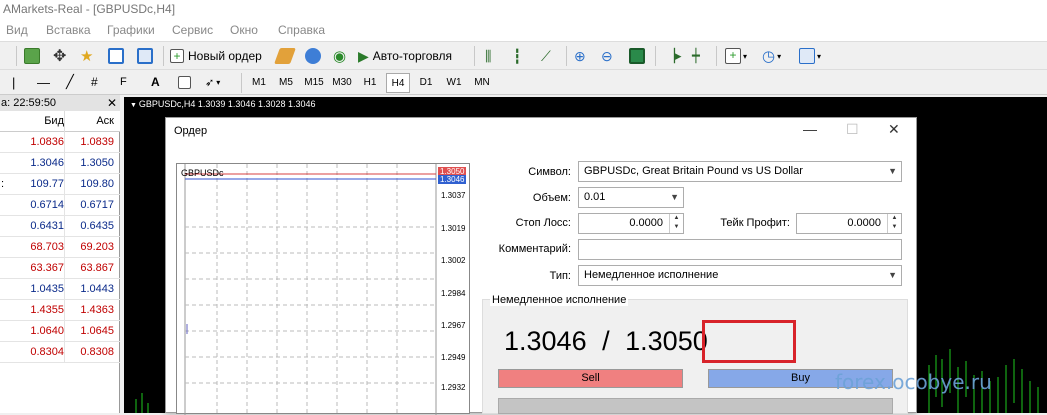 The image size is (1047, 415). I want to click on zoom-out-icon: ⊖, so click(607, 56).